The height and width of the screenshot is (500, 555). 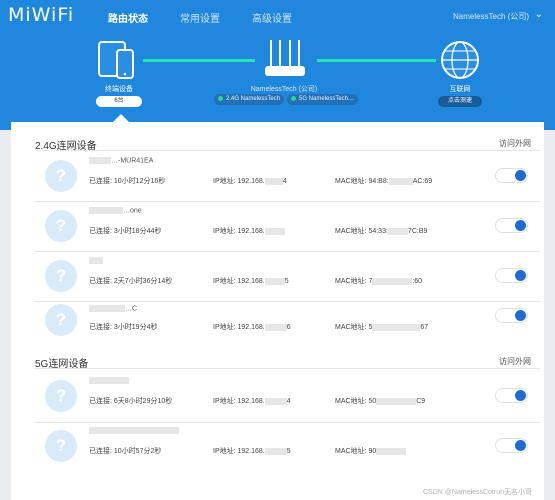 What do you see at coordinates (199, 60) in the screenshot?
I see `link-line-left` at bounding box center [199, 60].